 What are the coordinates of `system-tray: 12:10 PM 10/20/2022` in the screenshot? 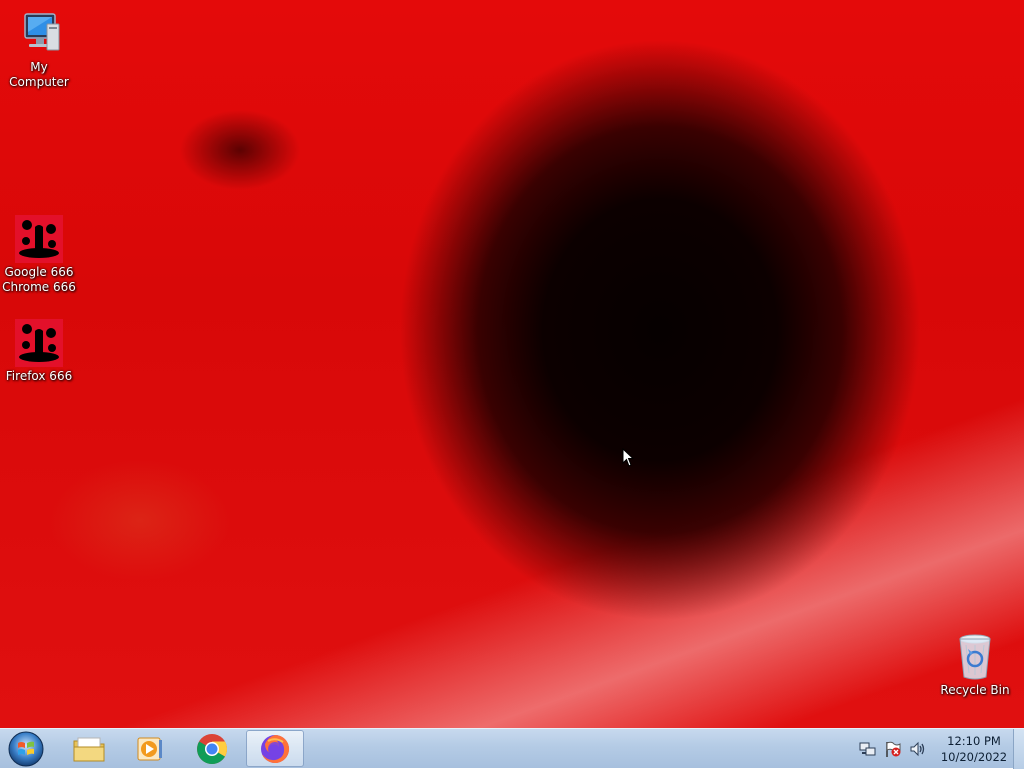 It's located at (934, 749).